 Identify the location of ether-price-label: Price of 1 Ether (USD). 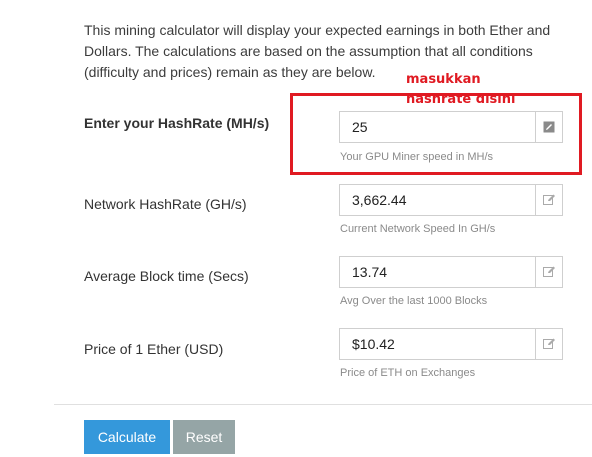
(154, 349).